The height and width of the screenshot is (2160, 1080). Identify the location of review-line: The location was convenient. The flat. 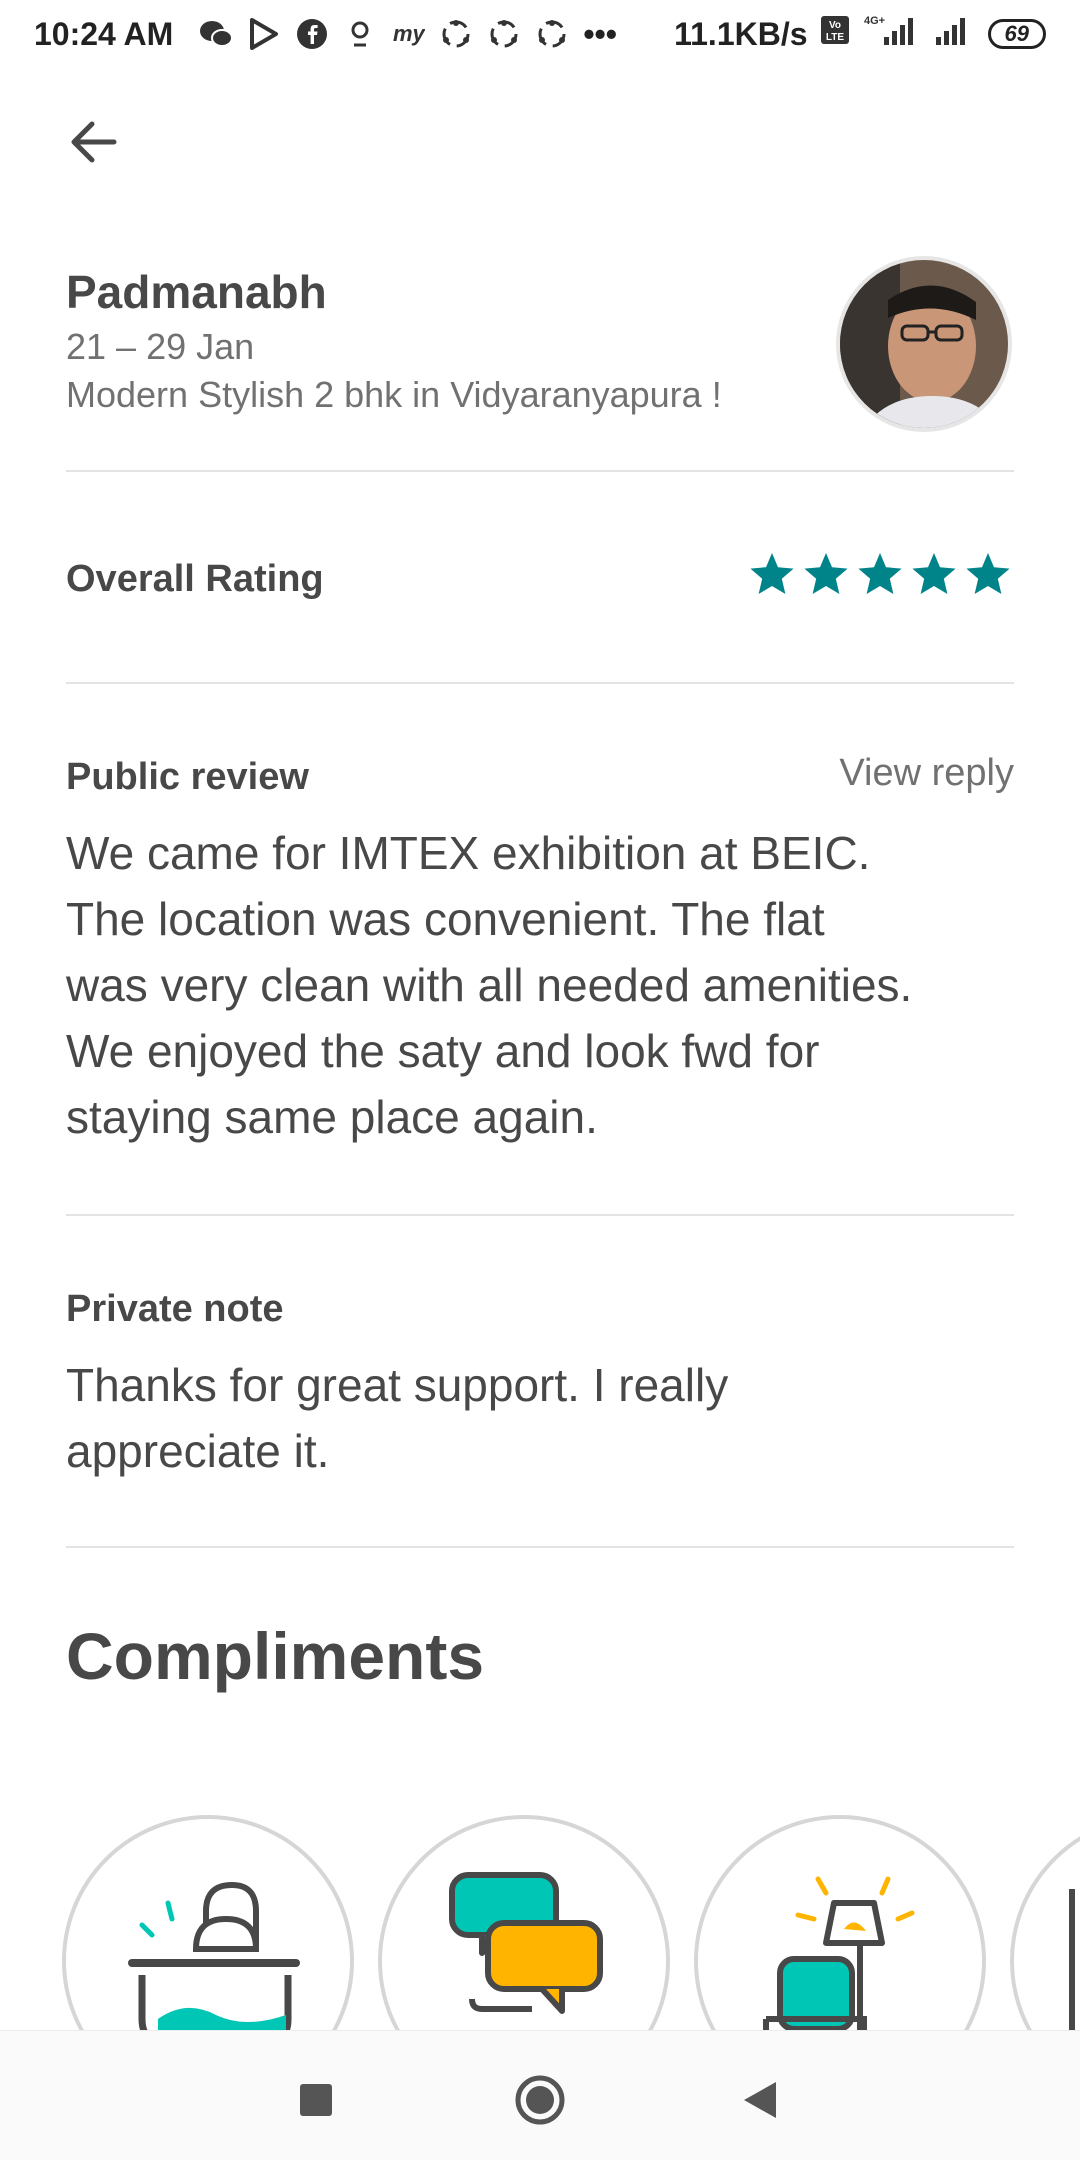
(445, 919).